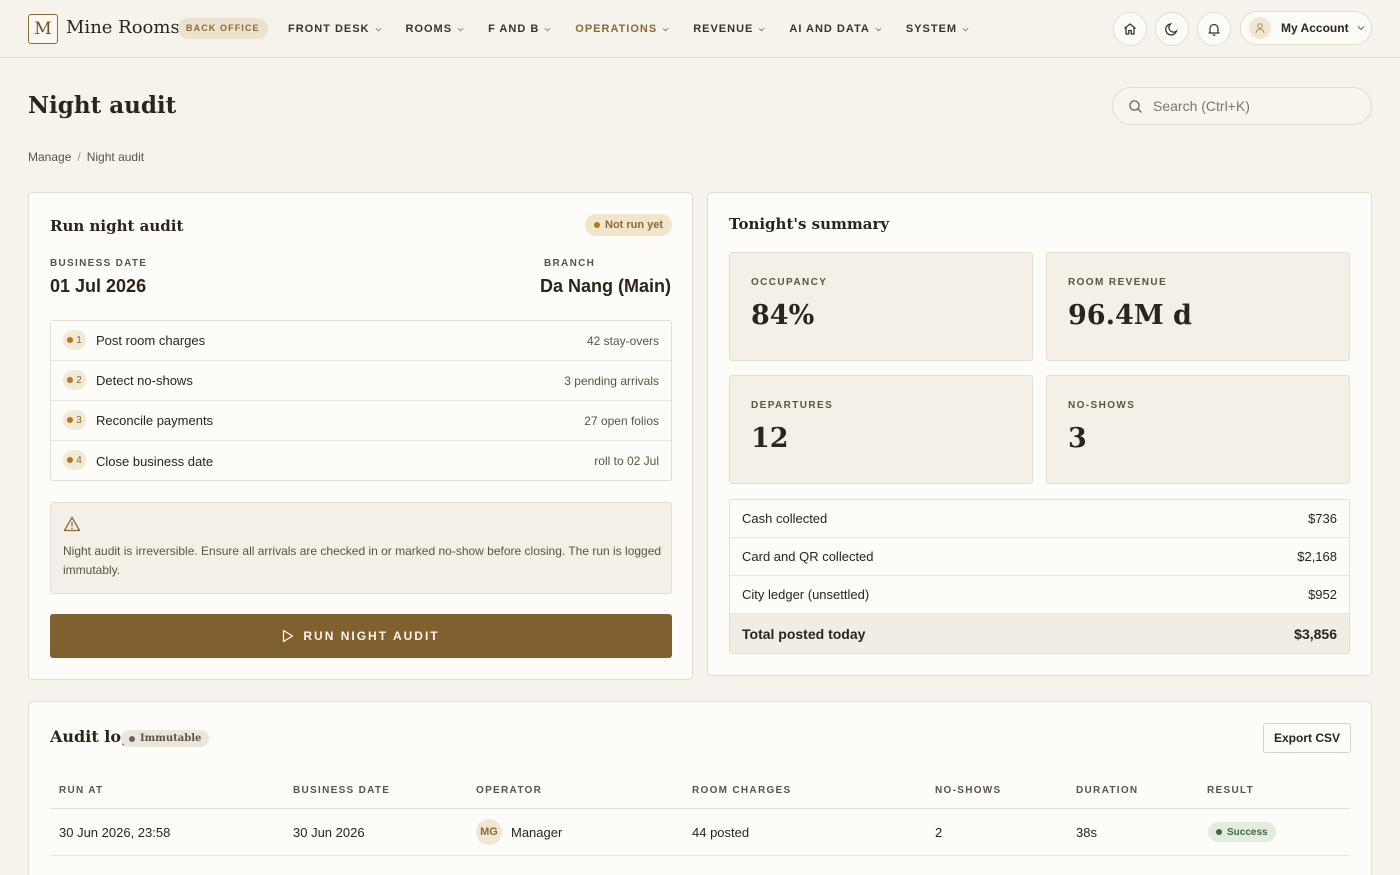  What do you see at coordinates (155, 461) in the screenshot?
I see `step-label: Close business date` at bounding box center [155, 461].